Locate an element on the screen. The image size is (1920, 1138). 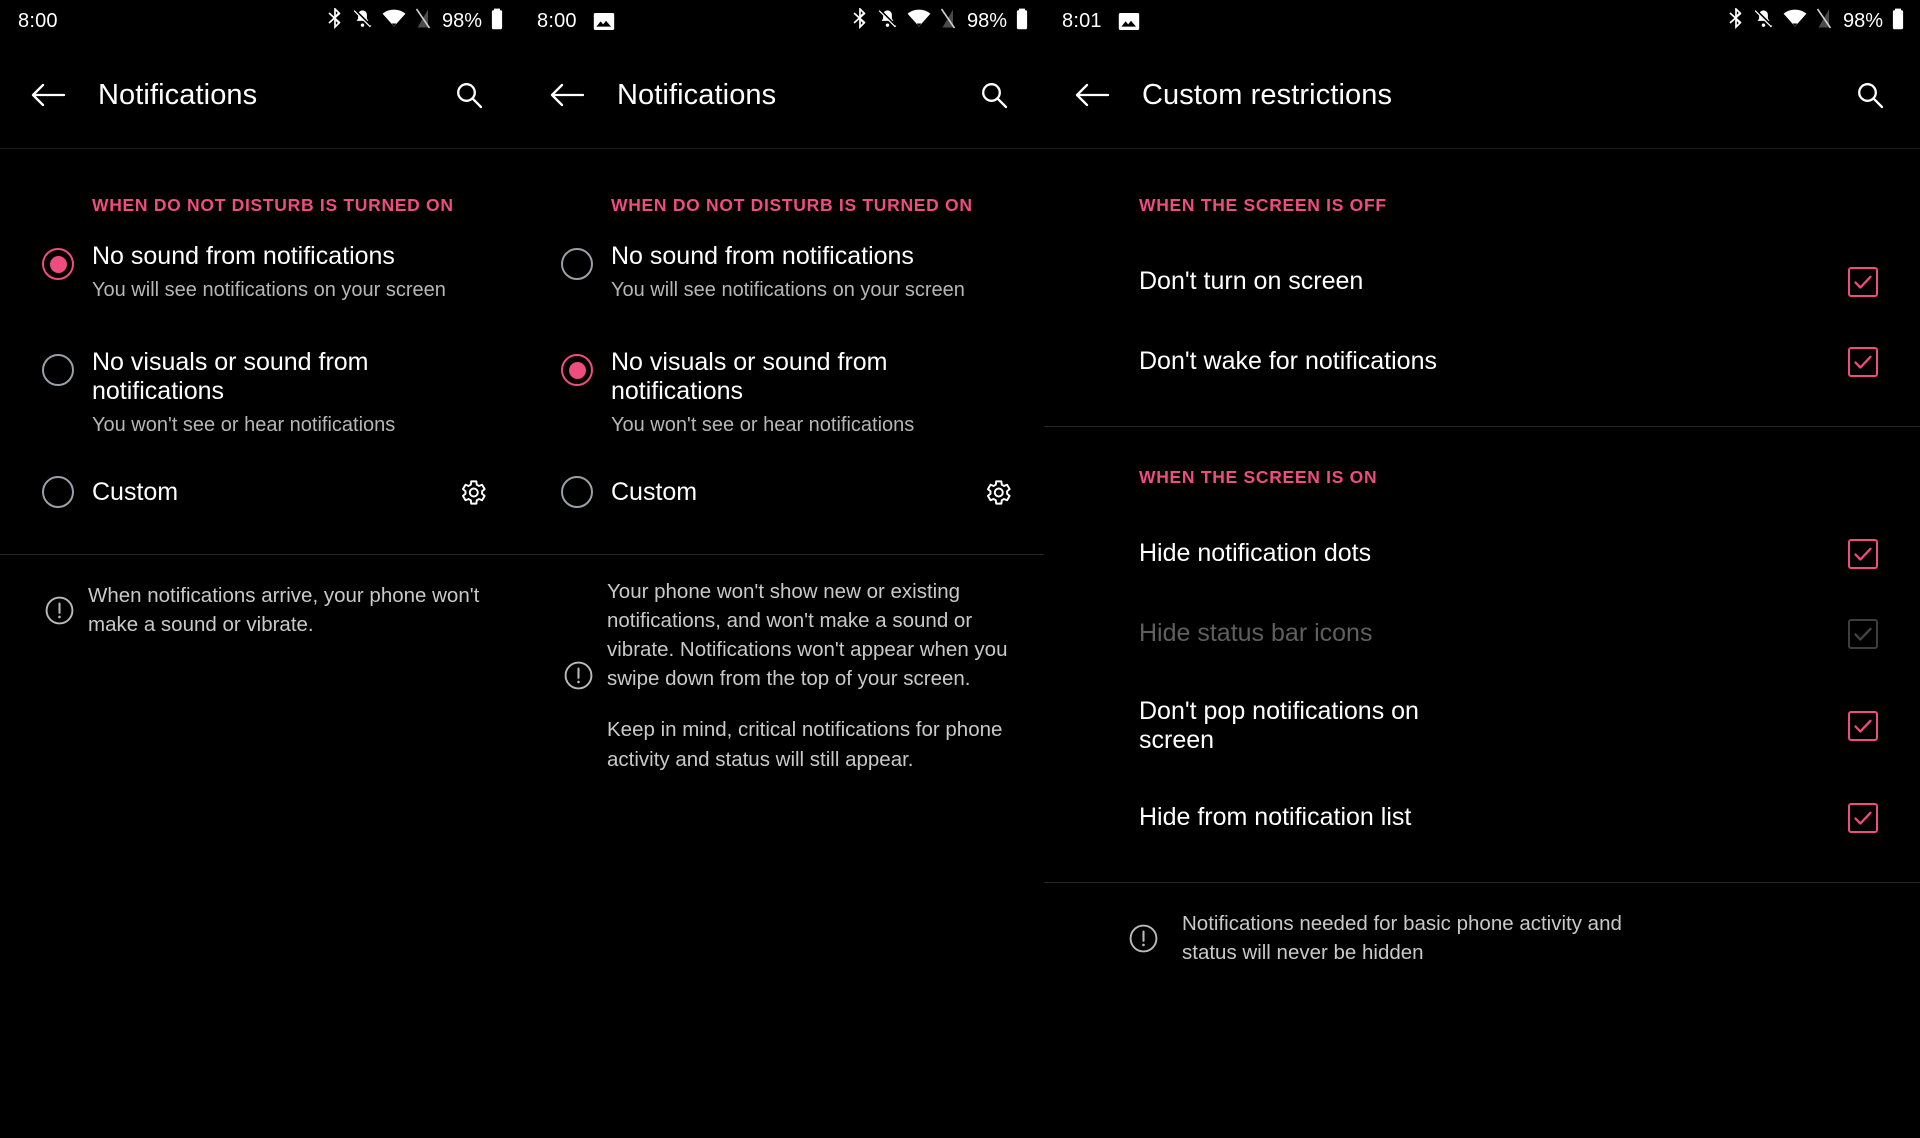
checkbox-checked-disabled-icon is located at coordinates (1863, 634).